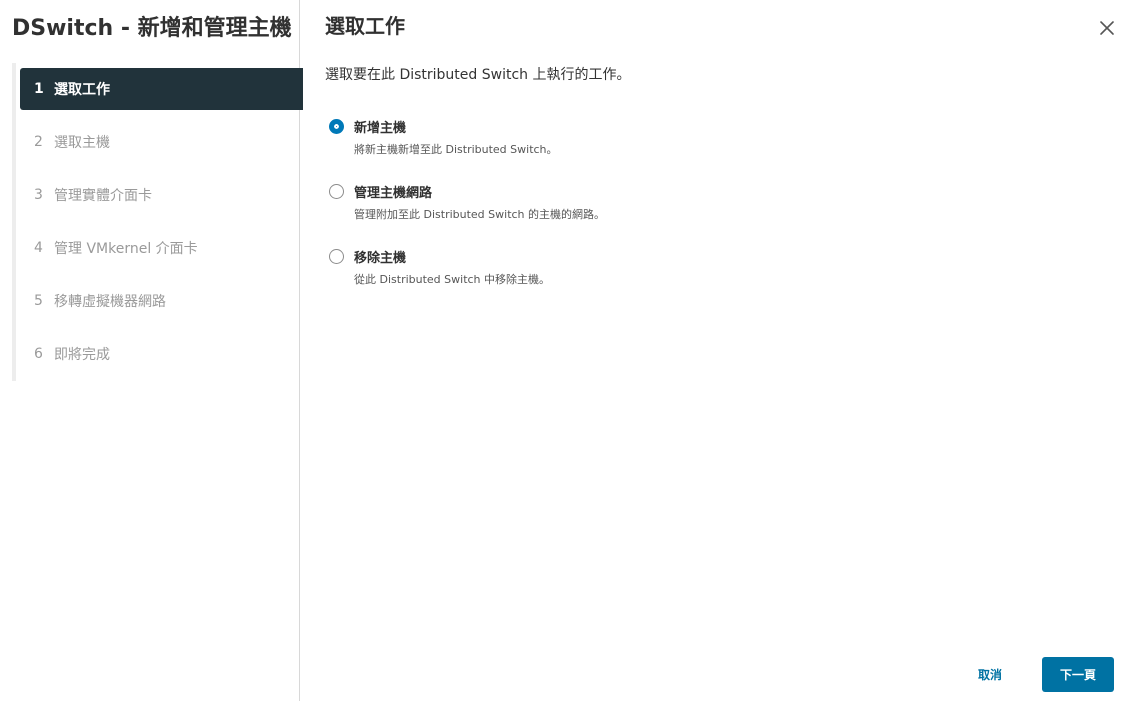 Image resolution: width=1128 pixels, height=701 pixels. Describe the element at coordinates (38, 301) in the screenshot. I see `step-number: 5` at that location.